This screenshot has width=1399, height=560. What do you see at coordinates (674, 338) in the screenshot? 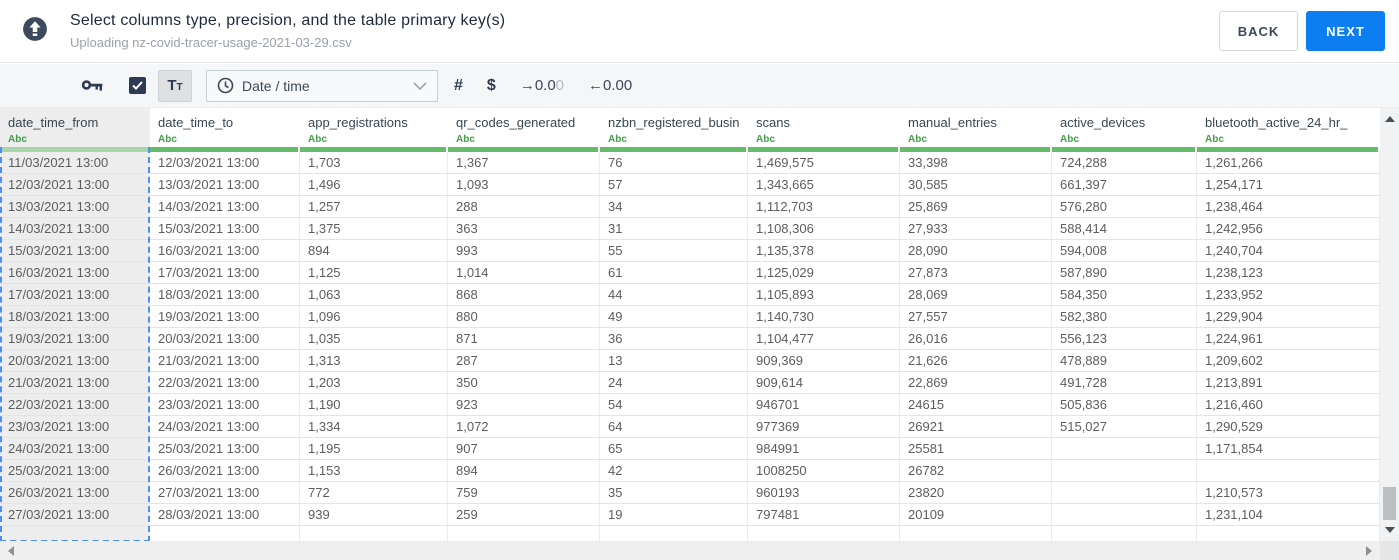
I see `table-cell: 36` at bounding box center [674, 338].